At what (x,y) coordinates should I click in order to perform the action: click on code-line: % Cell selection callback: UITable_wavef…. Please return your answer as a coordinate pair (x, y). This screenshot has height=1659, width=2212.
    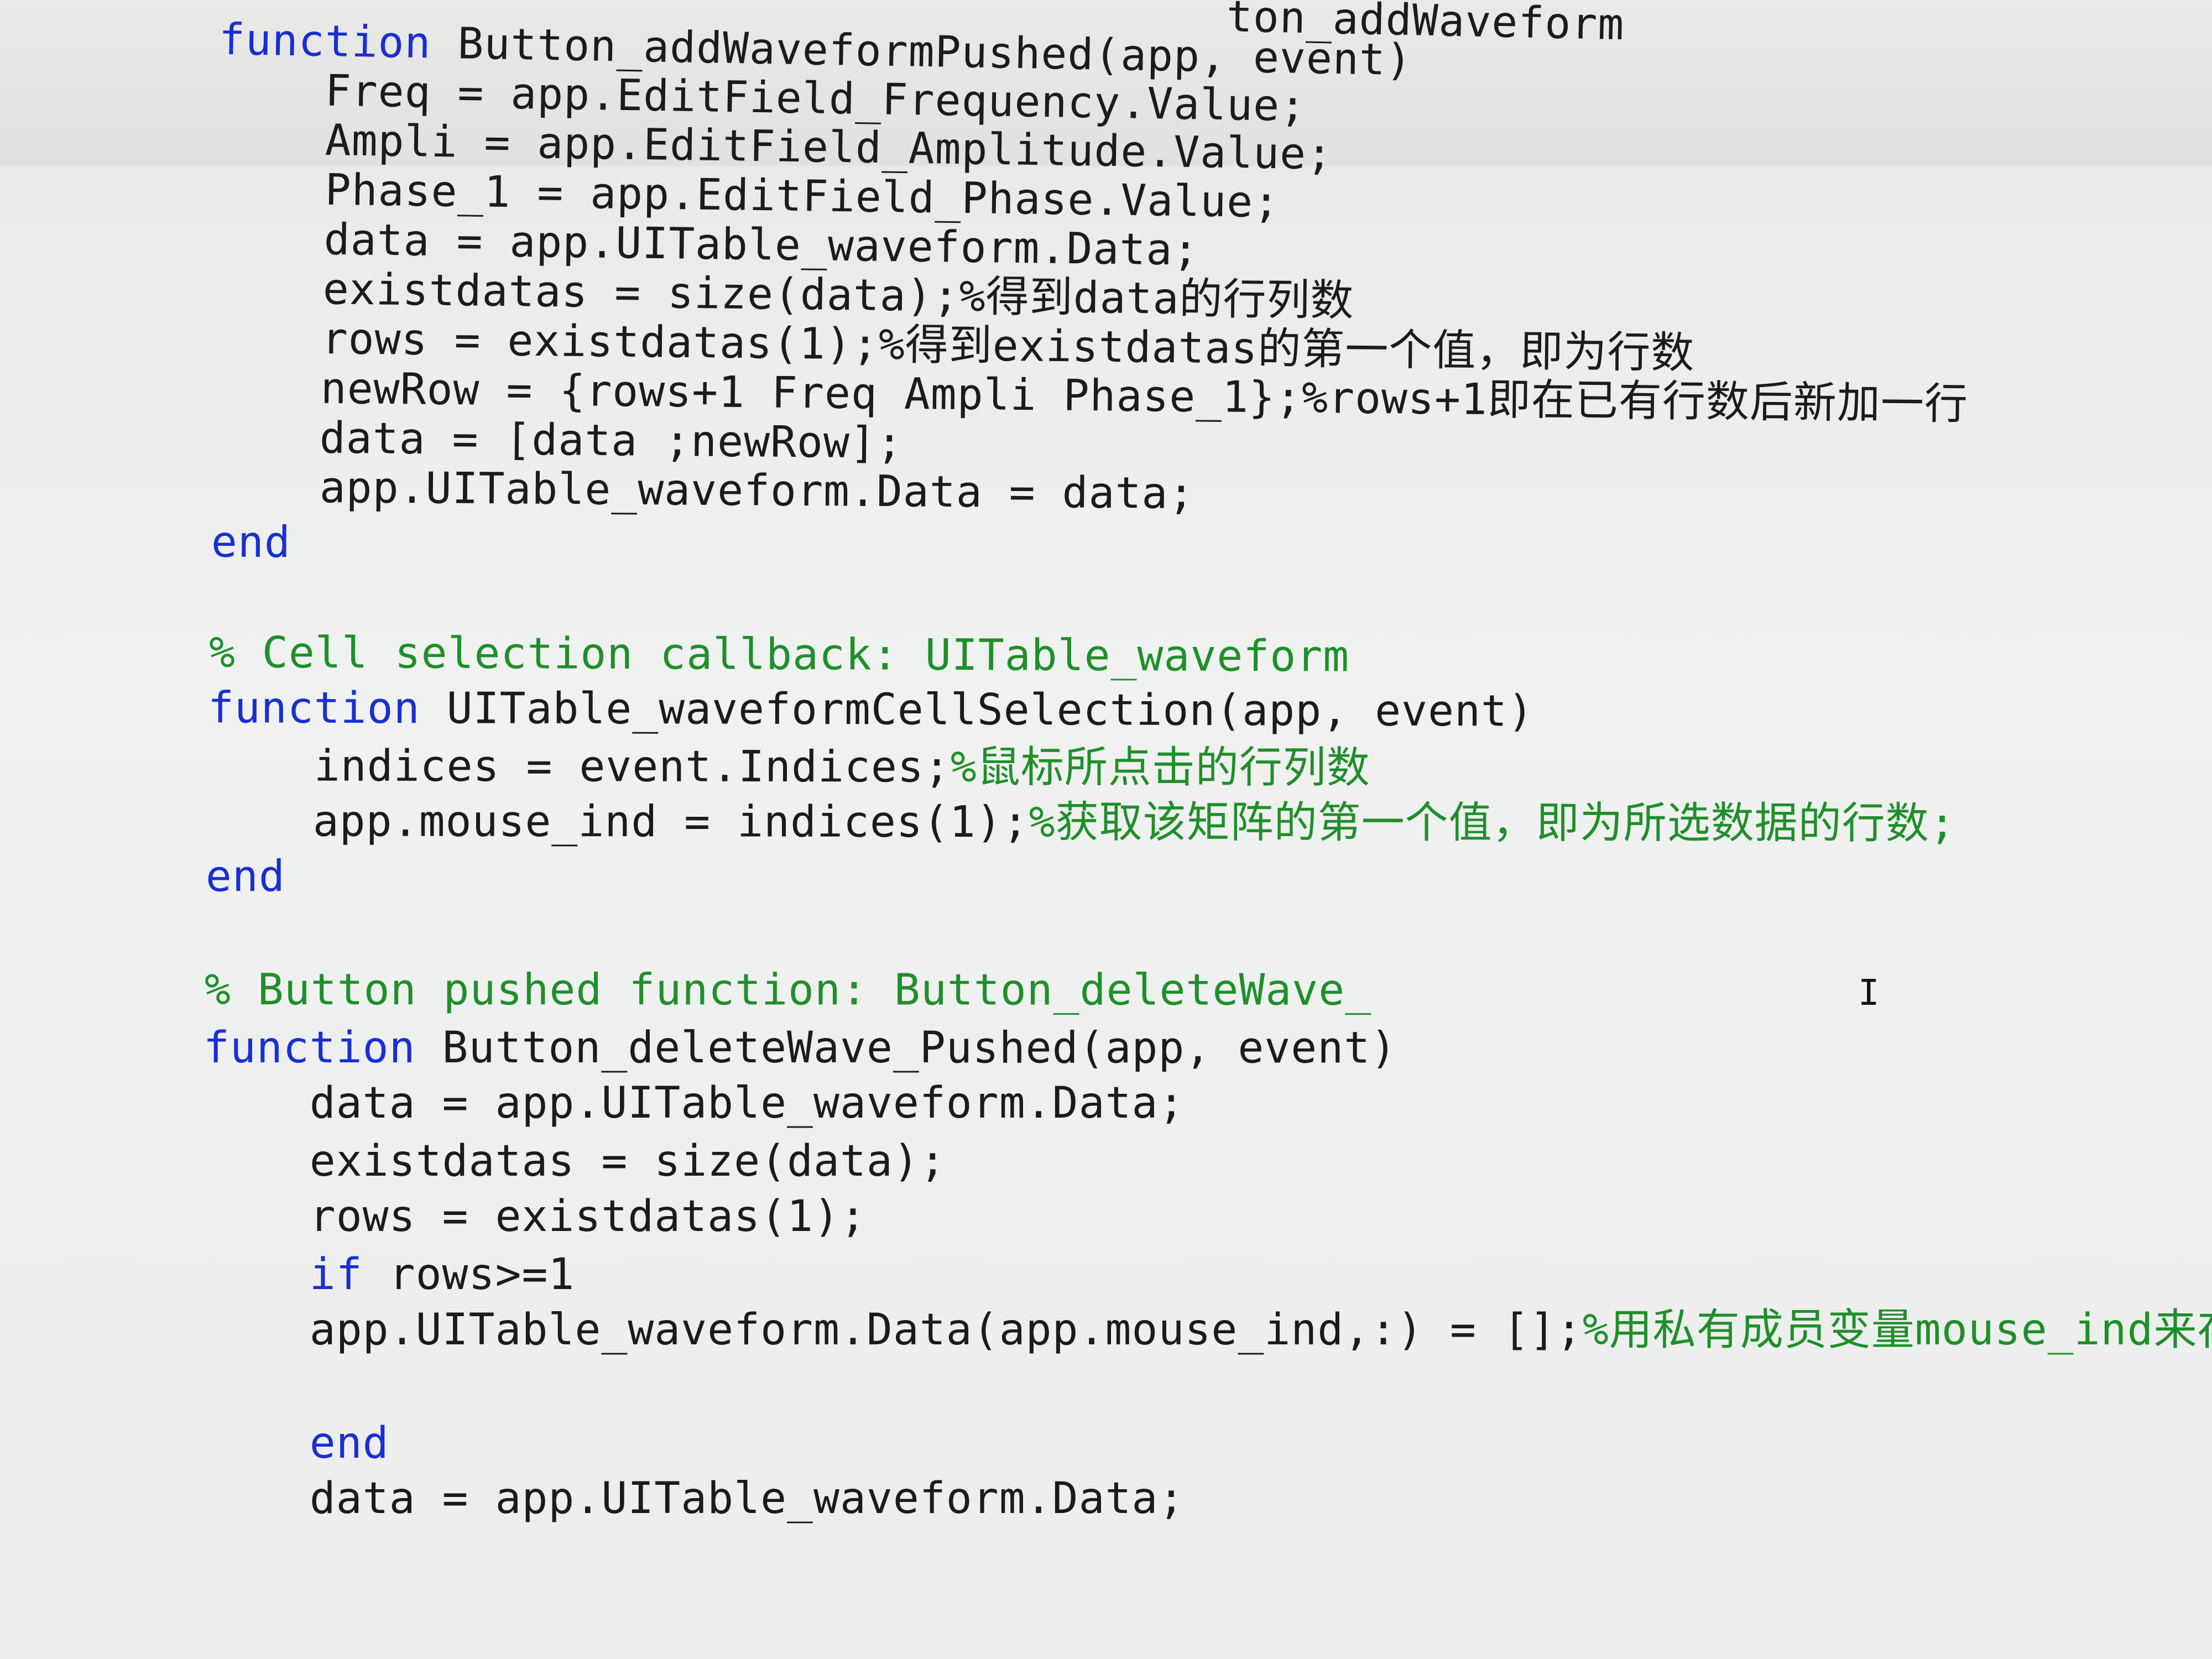
    Looking at the image, I should click on (753, 655).